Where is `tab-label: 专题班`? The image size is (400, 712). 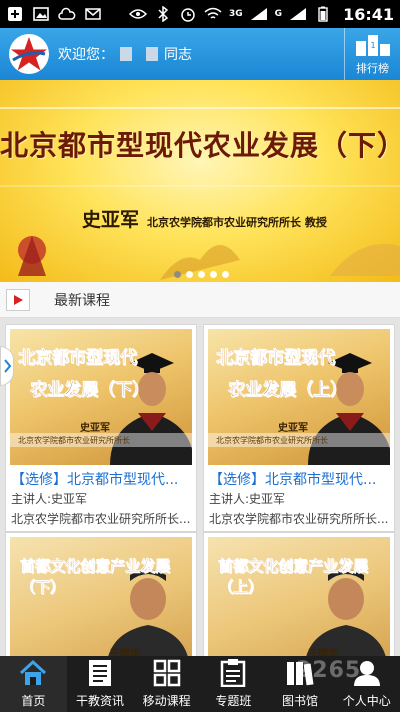 tab-label: 专题班 is located at coordinates (233, 701).